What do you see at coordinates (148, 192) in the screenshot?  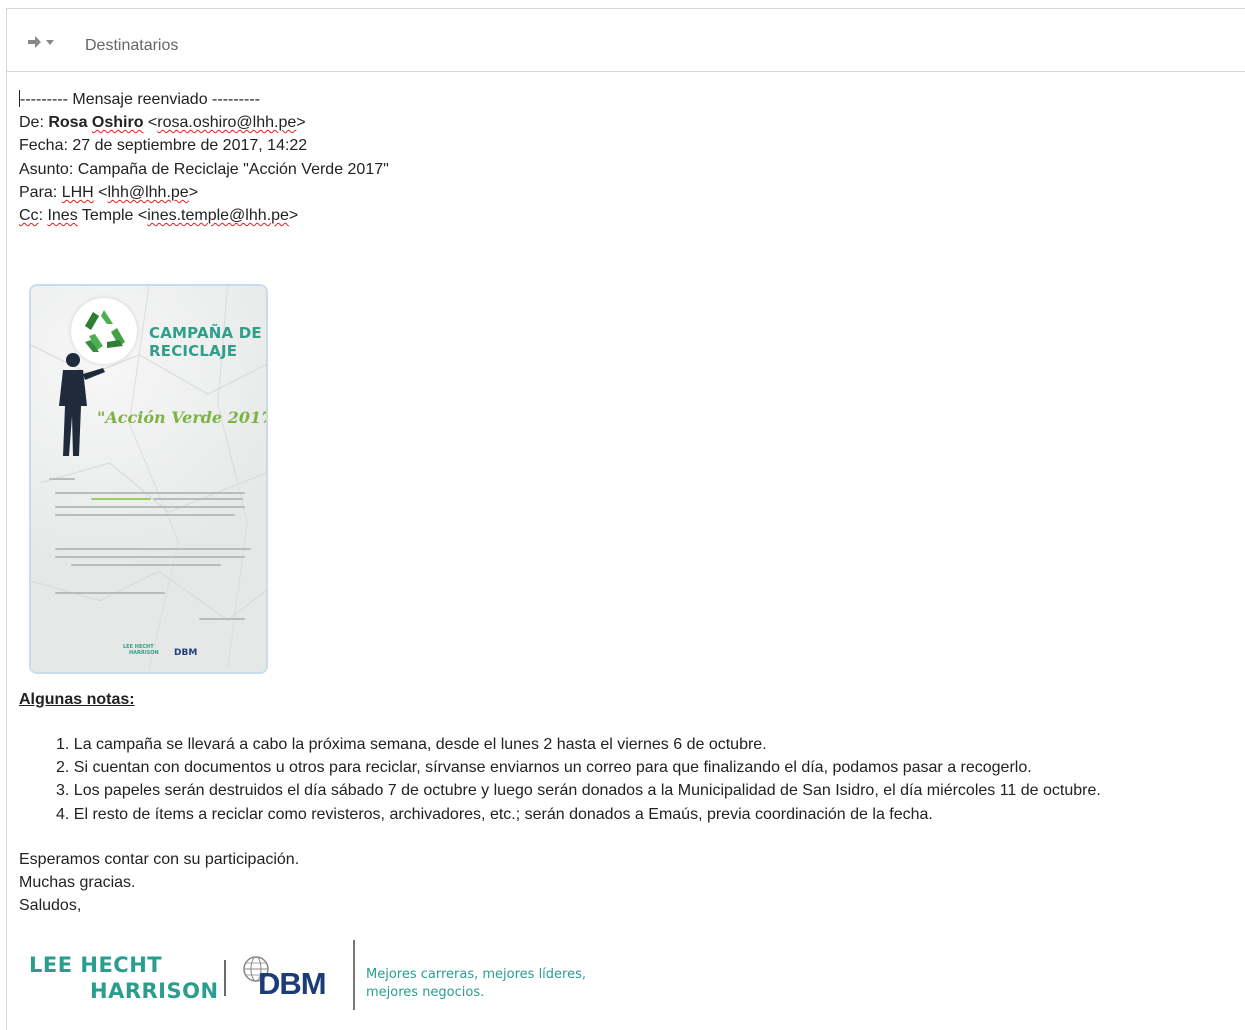 I see `to-email-link: lhh@lhh.pe` at bounding box center [148, 192].